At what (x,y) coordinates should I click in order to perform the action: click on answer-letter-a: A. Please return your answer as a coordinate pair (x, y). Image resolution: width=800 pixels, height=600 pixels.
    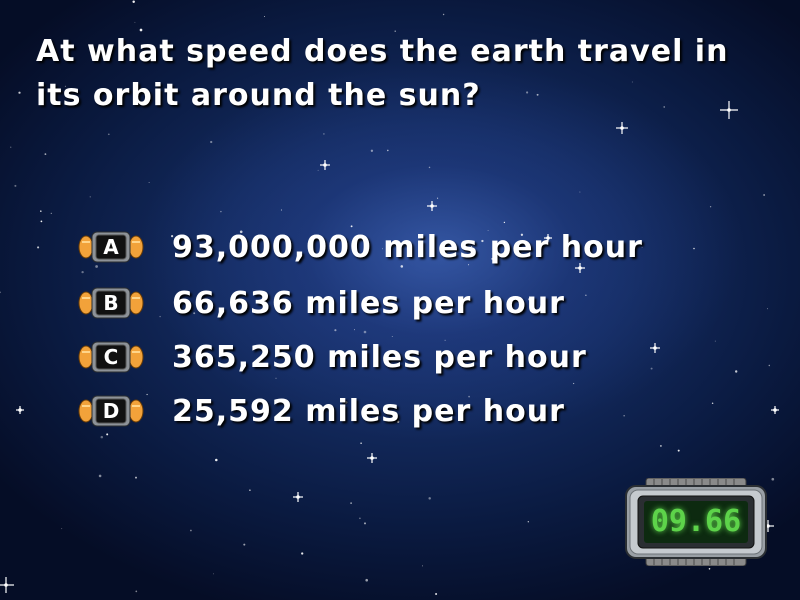
    Looking at the image, I should click on (111, 247).